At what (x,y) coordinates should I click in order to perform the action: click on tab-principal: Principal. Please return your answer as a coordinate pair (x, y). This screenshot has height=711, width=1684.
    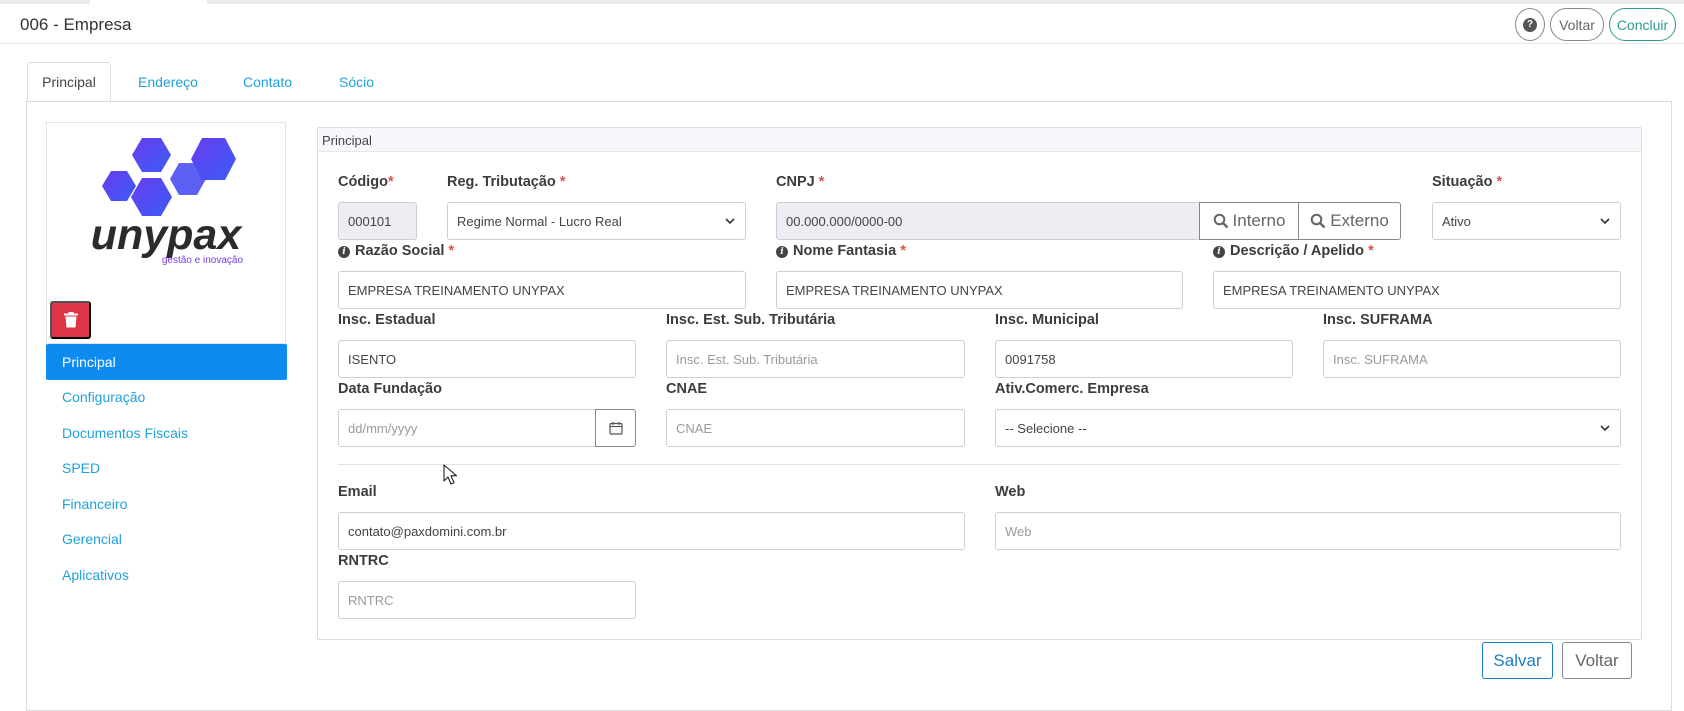
    Looking at the image, I should click on (69, 82).